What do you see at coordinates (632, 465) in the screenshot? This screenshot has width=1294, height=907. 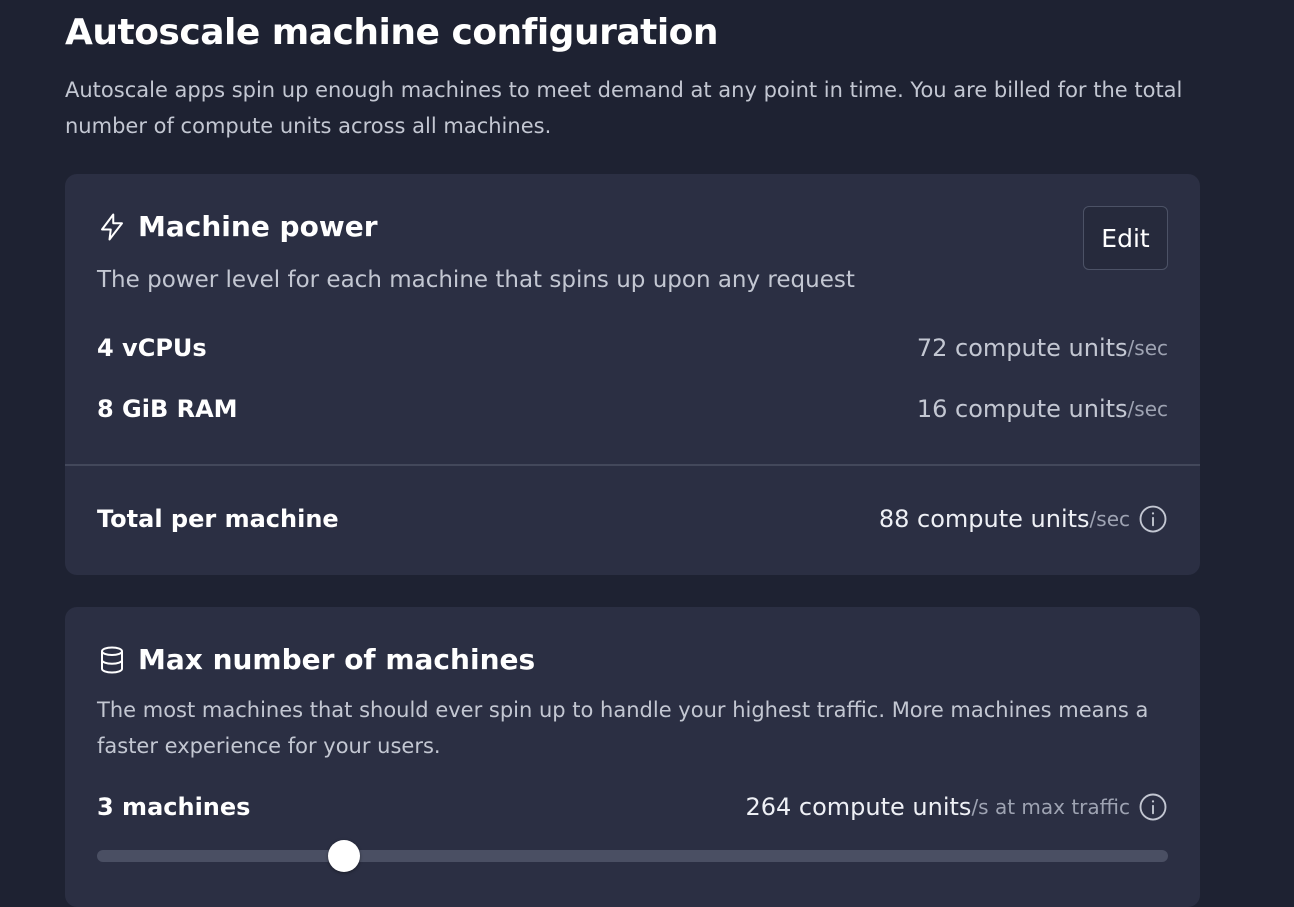 I see `divider` at bounding box center [632, 465].